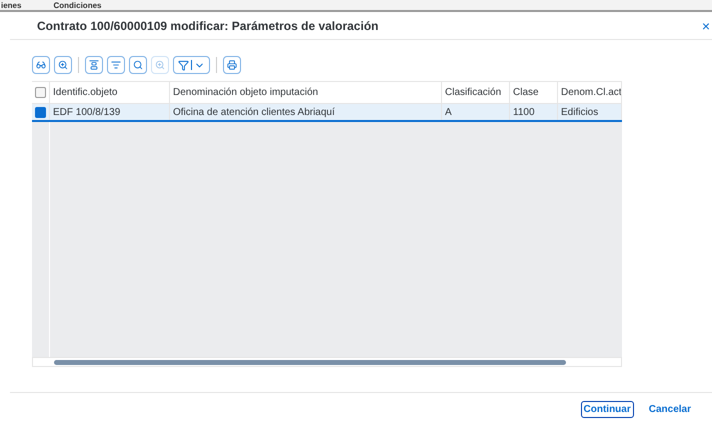 This screenshot has width=712, height=421. Describe the element at coordinates (310, 362) in the screenshot. I see `scrollbar` at that location.